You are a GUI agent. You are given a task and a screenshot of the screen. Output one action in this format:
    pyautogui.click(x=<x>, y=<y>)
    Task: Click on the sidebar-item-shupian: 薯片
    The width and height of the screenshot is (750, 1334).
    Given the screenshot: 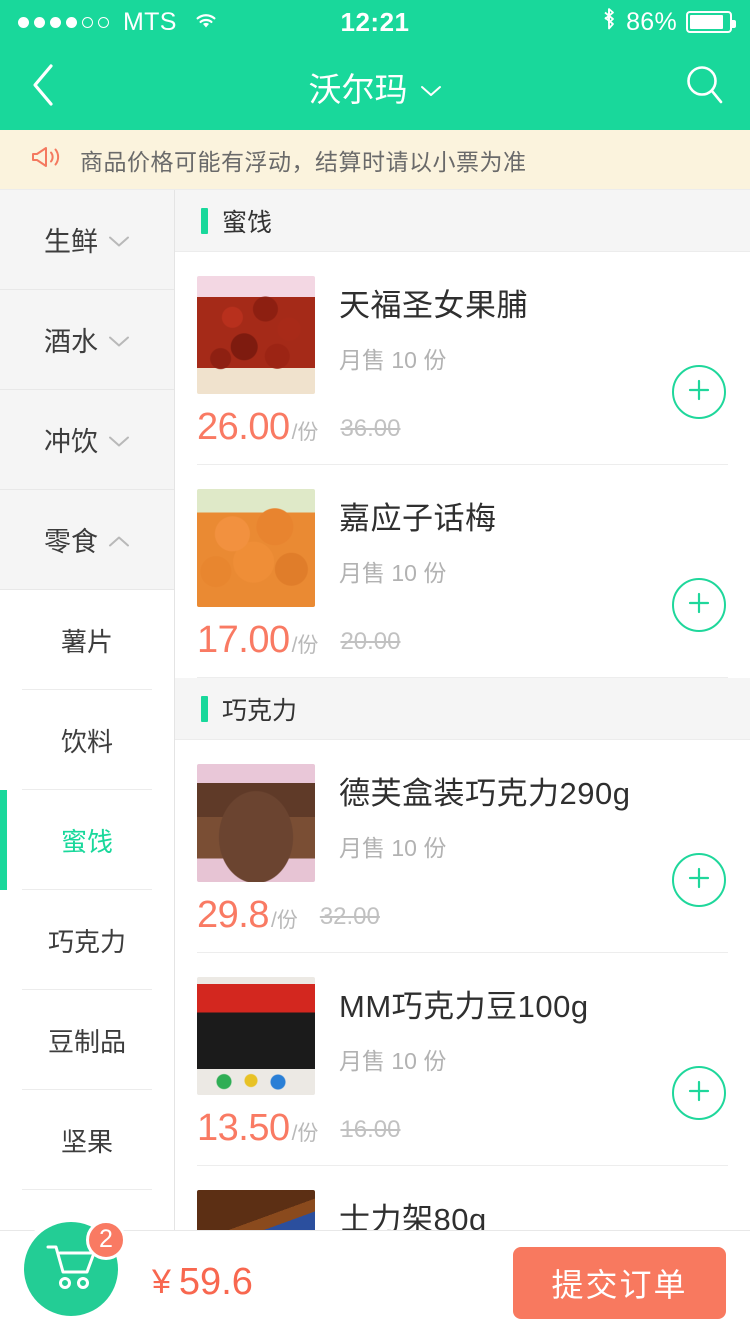 What is the action you would take?
    pyautogui.click(x=87, y=640)
    